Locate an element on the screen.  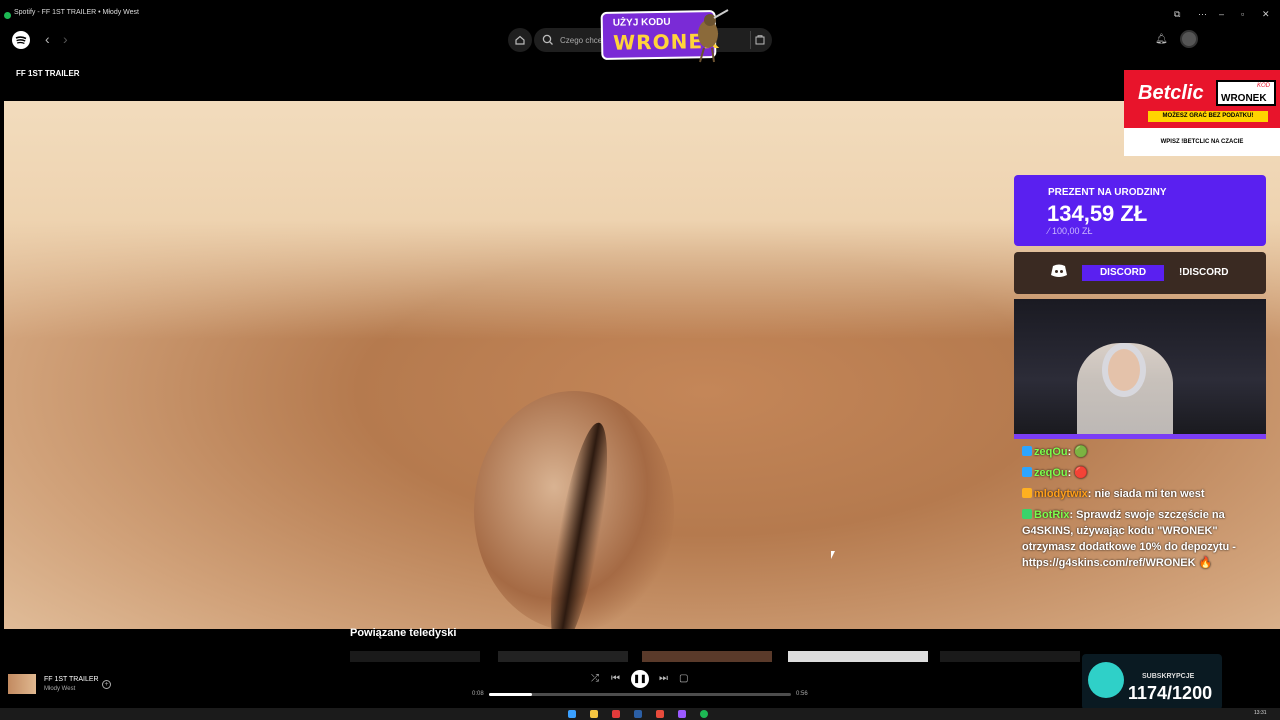
chat-username: mlodytwix is located at coordinates (1061, 494).